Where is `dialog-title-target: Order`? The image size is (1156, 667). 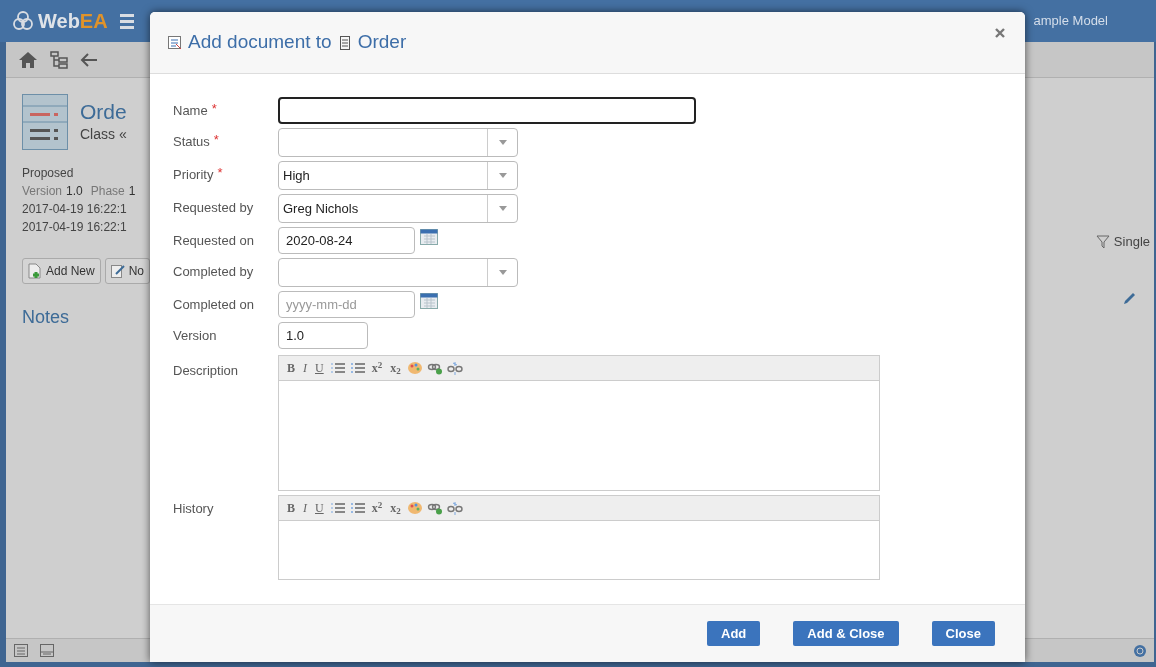
dialog-title-target: Order is located at coordinates (382, 42).